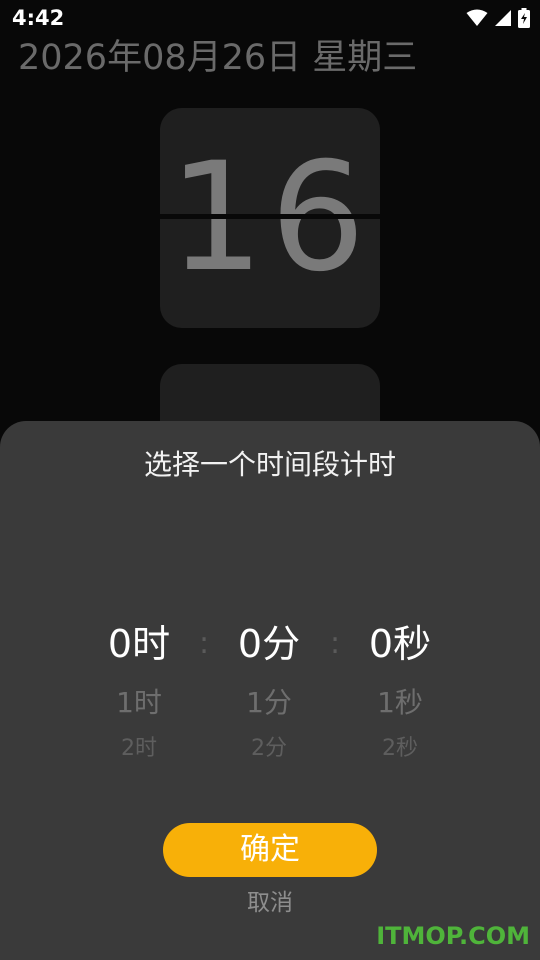 The width and height of the screenshot is (540, 960). What do you see at coordinates (503, 18) in the screenshot?
I see `cellular-signal-icon` at bounding box center [503, 18].